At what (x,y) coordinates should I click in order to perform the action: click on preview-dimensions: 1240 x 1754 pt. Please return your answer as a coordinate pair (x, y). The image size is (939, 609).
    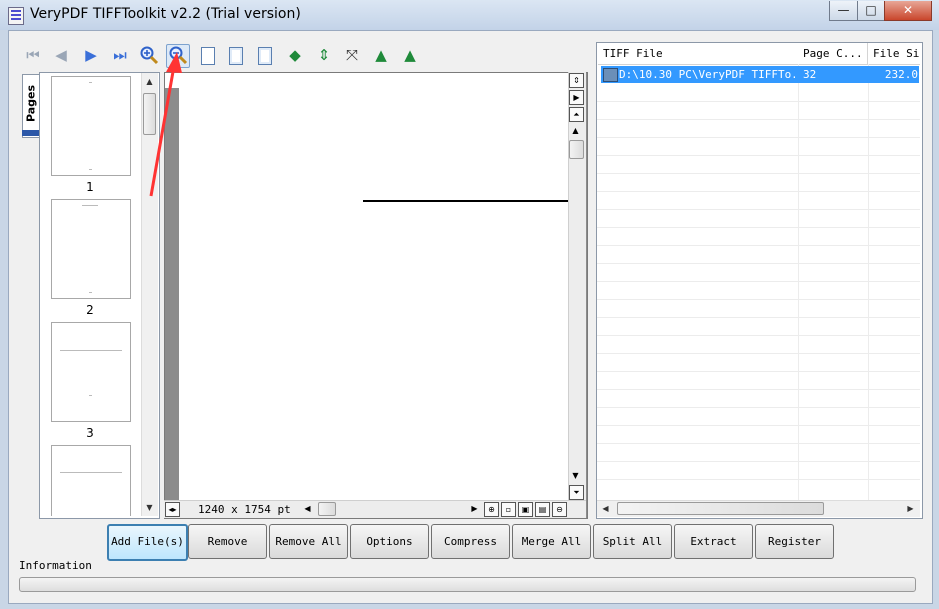
    Looking at the image, I should click on (244, 509).